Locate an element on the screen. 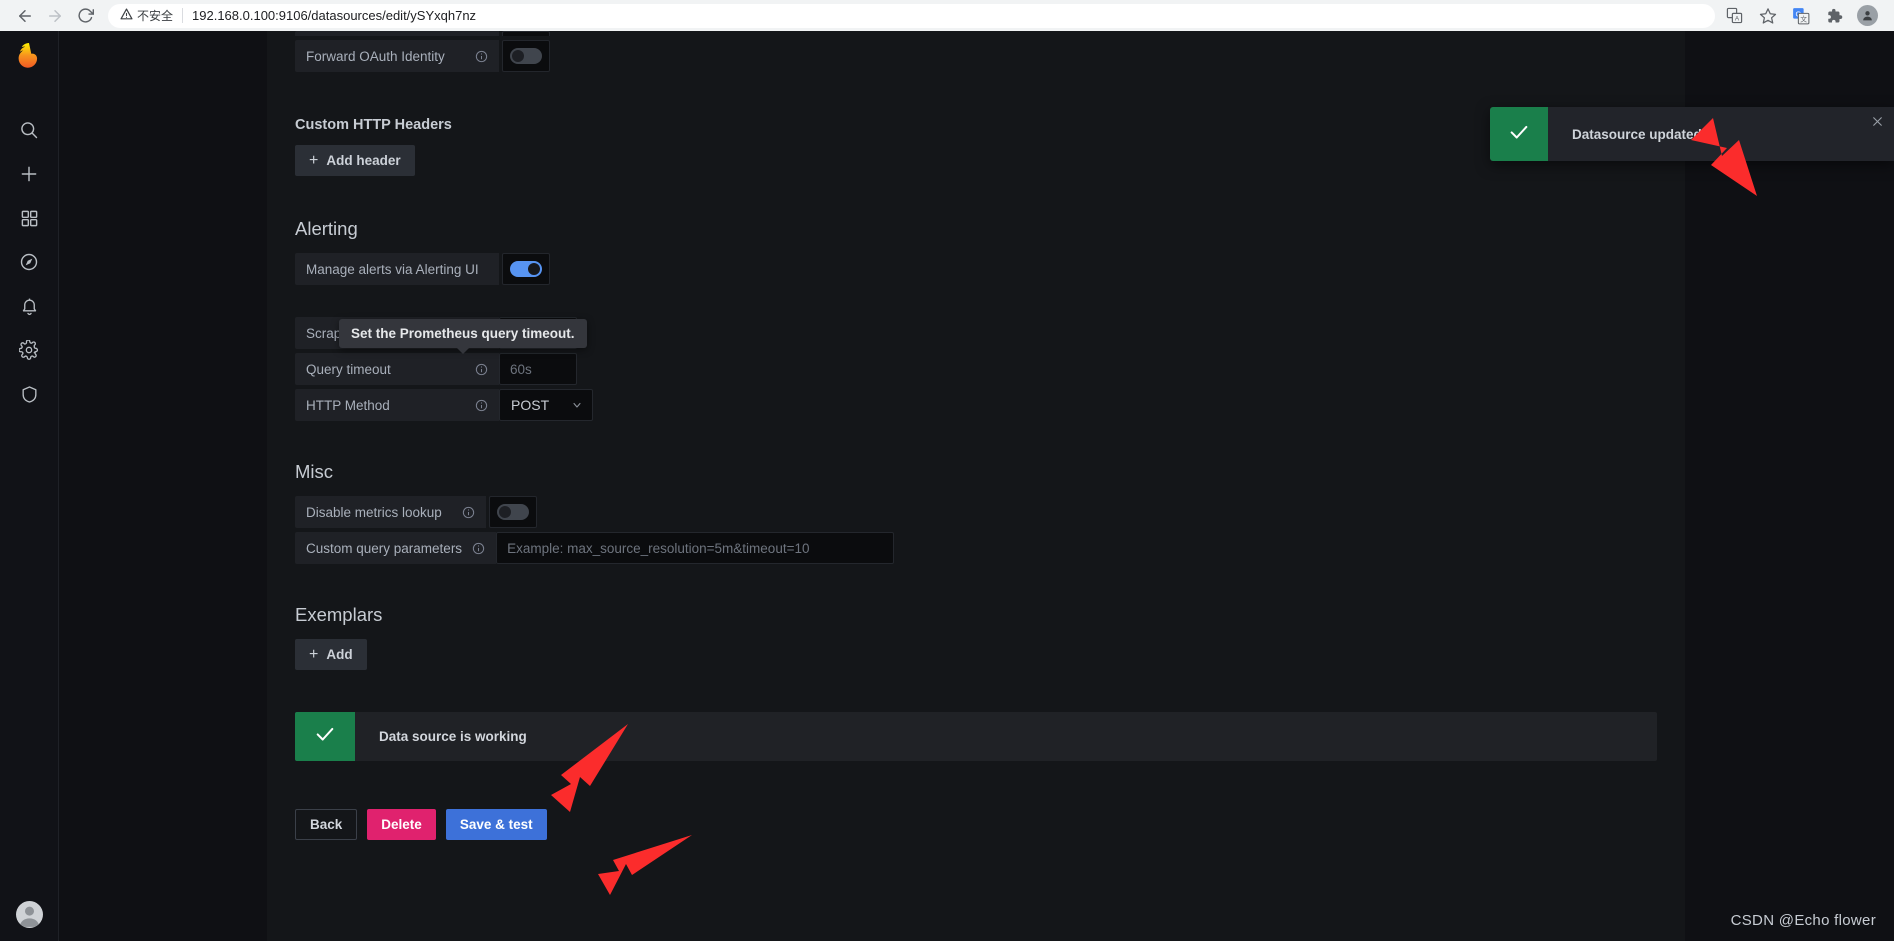 The image size is (1894, 941). forward-oauth-label-cell: Forward OAuth Identity is located at coordinates (397, 56).